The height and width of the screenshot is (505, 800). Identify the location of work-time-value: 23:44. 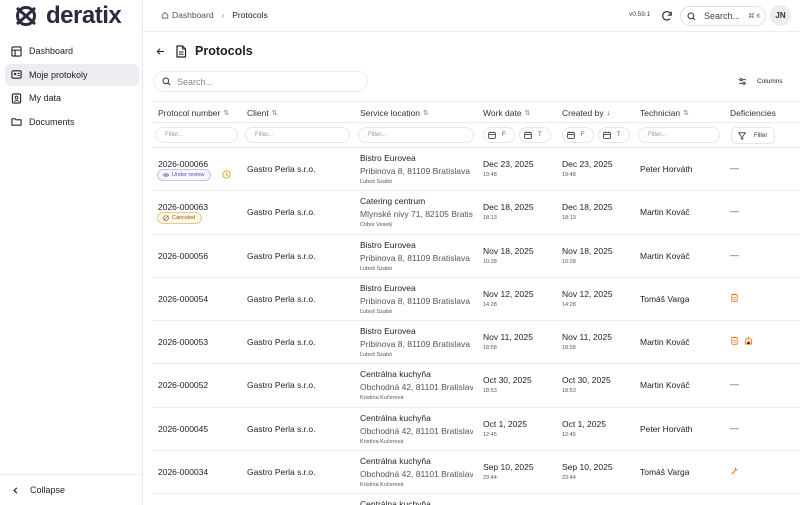
(490, 478).